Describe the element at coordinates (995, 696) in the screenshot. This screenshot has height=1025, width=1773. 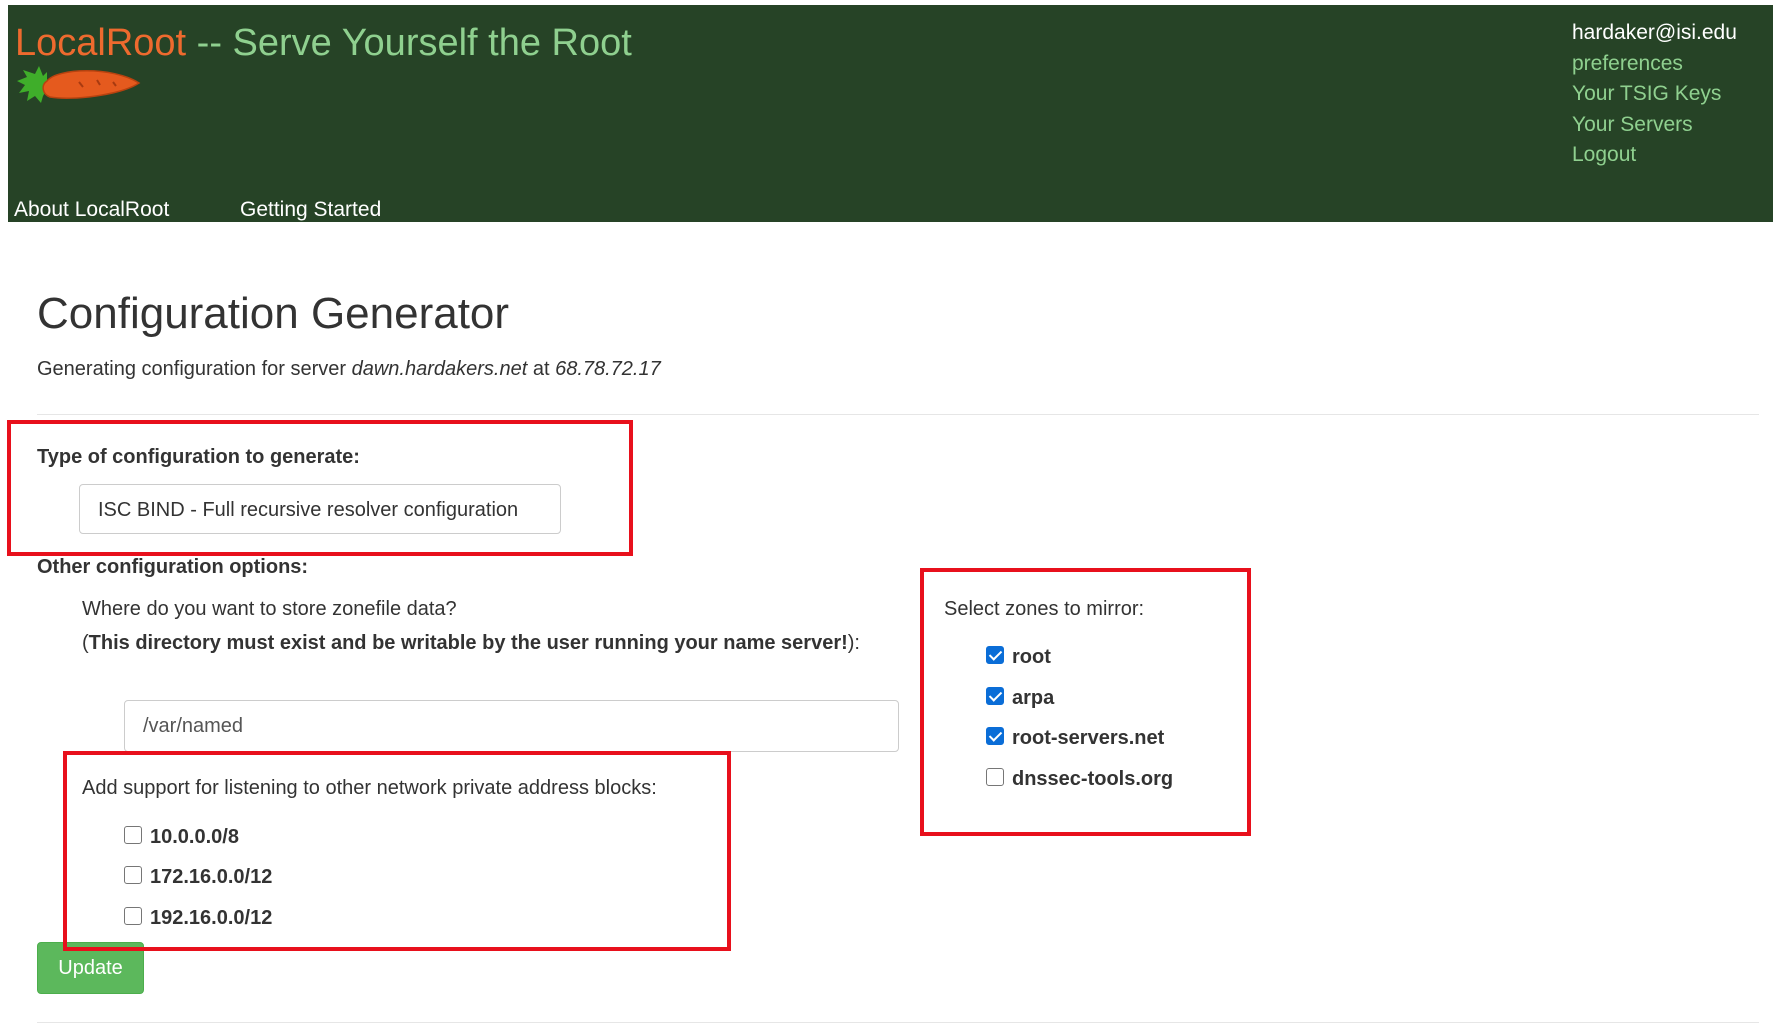
I see `zone-arpa-checkbox` at that location.